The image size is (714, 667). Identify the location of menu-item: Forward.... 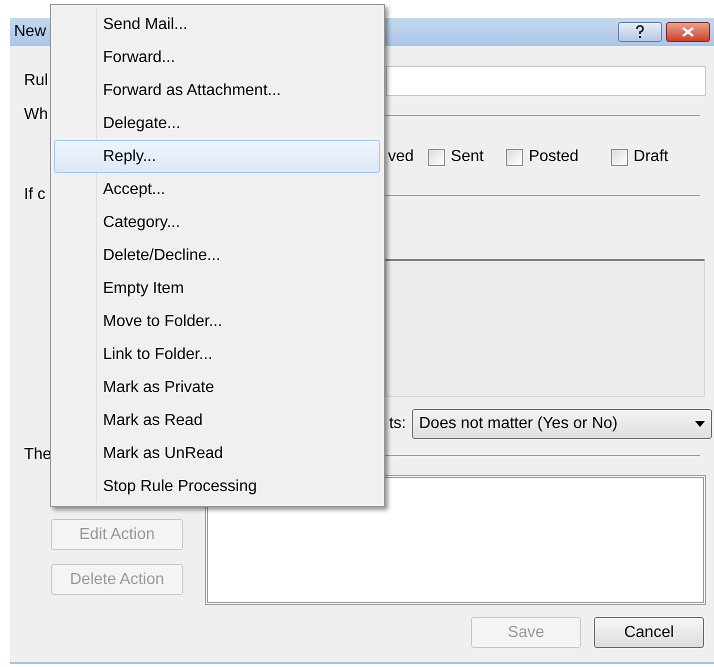
(217, 57).